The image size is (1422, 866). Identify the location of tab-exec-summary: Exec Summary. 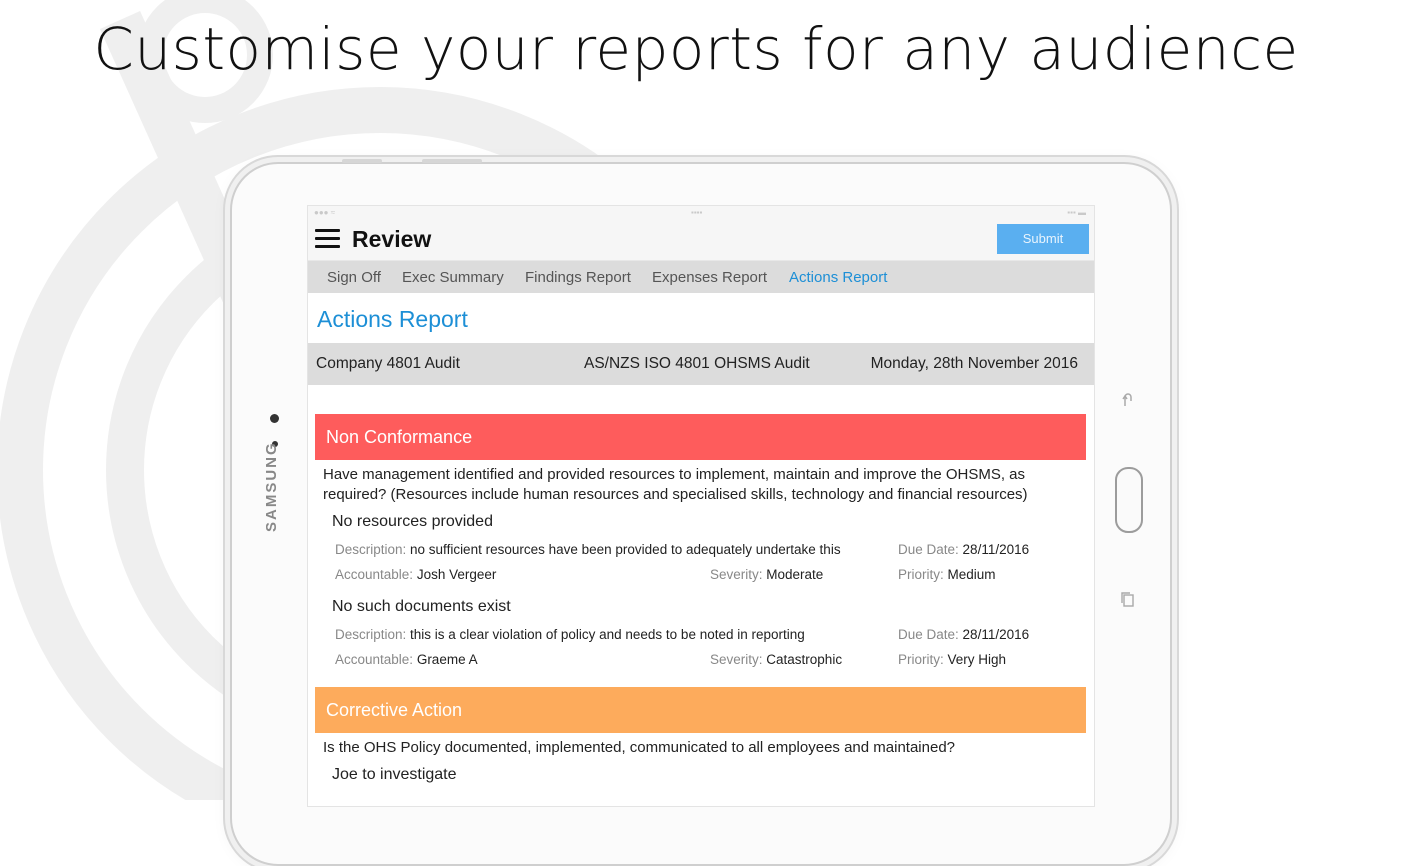
(453, 277).